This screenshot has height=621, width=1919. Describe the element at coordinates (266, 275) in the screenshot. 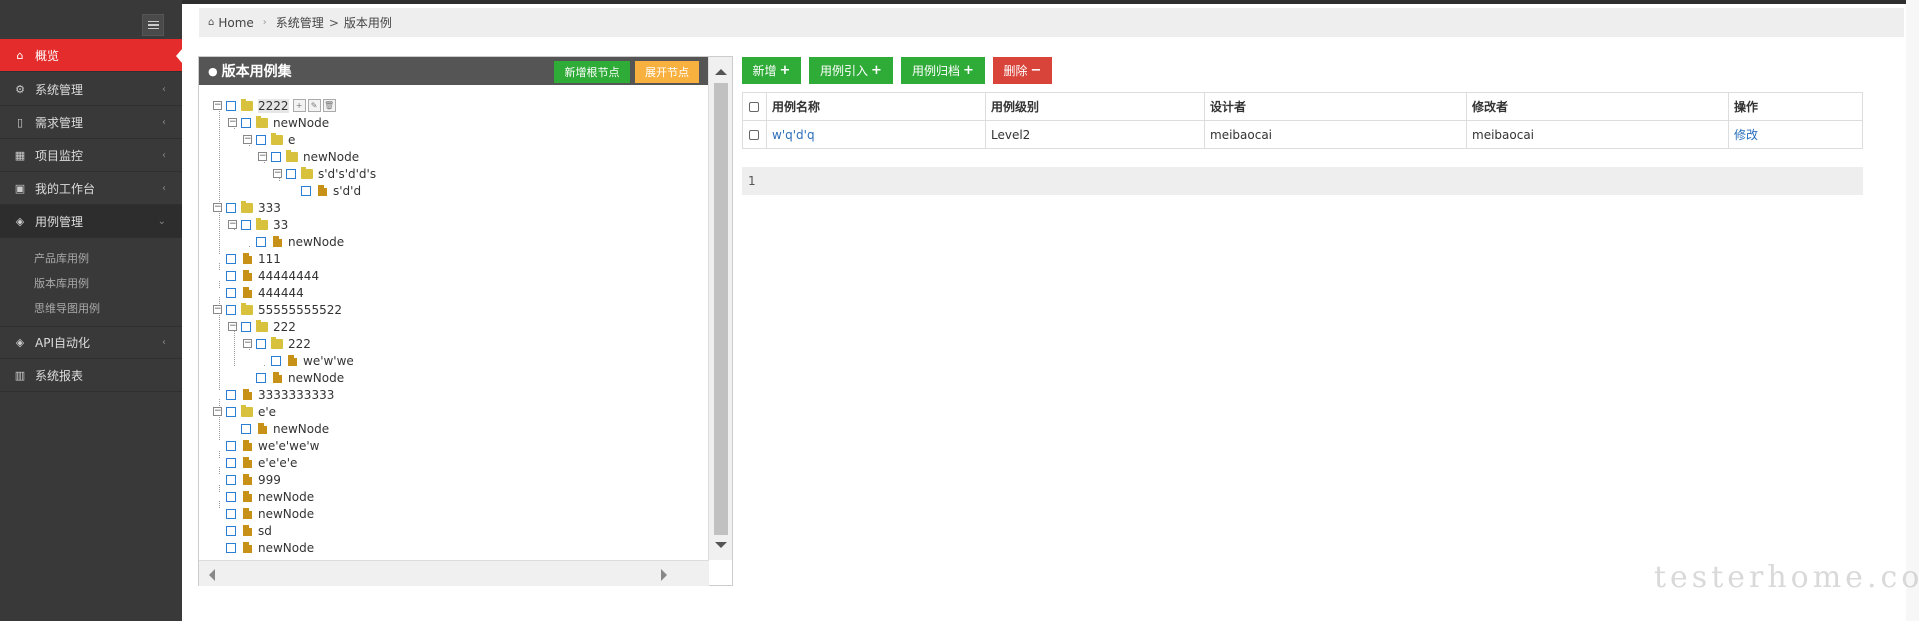

I see `tree-node: 44444444` at that location.